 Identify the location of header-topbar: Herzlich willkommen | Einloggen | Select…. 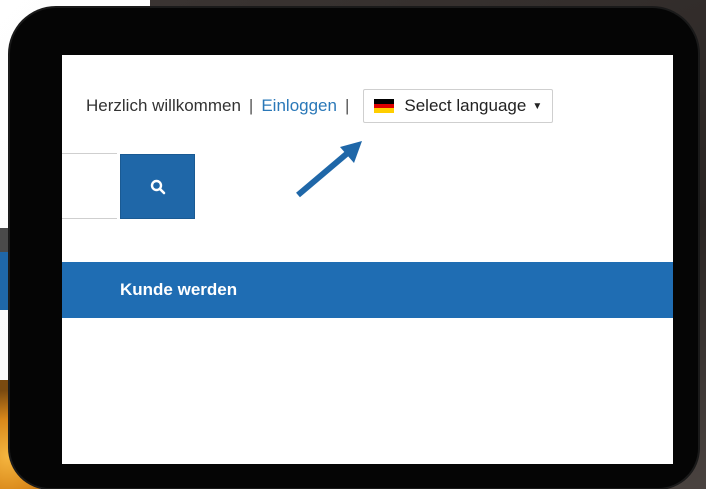
(320, 106).